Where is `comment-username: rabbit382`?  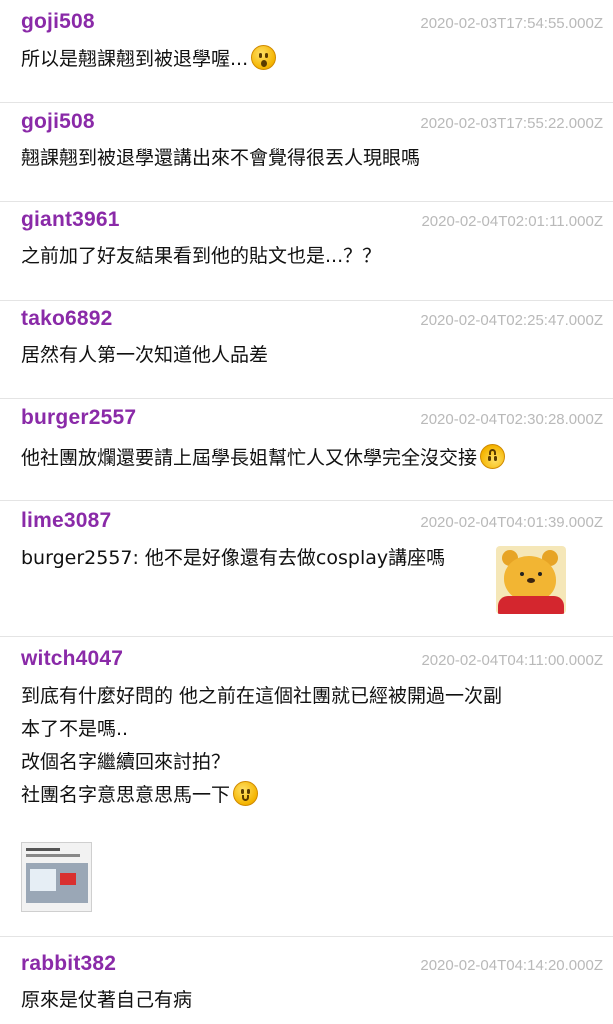
comment-username: rabbit382 is located at coordinates (68, 964).